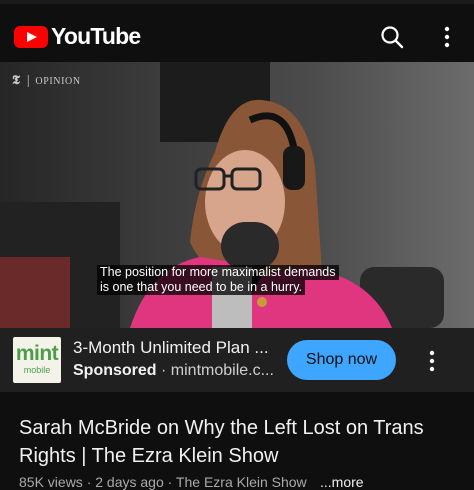  What do you see at coordinates (16, 79) in the screenshot?
I see `nyt-logo: 𝕿` at bounding box center [16, 79].